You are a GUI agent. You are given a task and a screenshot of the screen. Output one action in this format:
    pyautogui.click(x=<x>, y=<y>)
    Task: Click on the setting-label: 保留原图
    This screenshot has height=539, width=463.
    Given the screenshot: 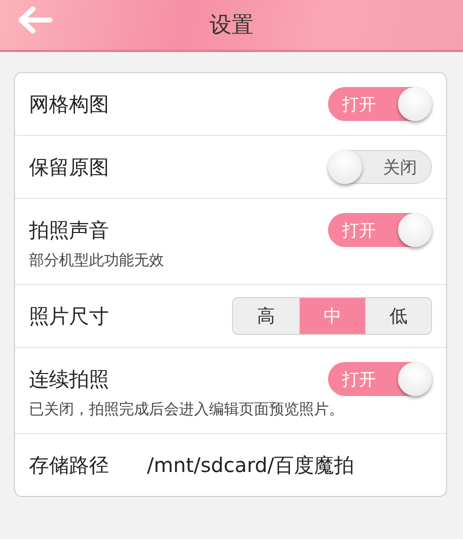 What is the action you would take?
    pyautogui.click(x=69, y=167)
    